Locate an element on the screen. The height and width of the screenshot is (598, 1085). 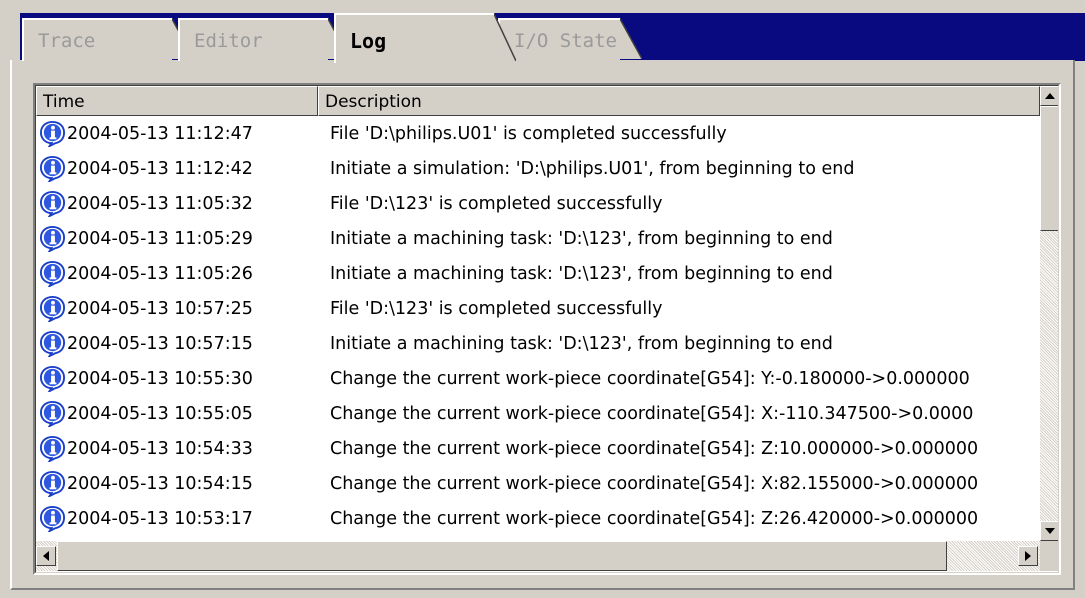
time-cell: 2004-05-13 11:05:26 is located at coordinates (177, 273).